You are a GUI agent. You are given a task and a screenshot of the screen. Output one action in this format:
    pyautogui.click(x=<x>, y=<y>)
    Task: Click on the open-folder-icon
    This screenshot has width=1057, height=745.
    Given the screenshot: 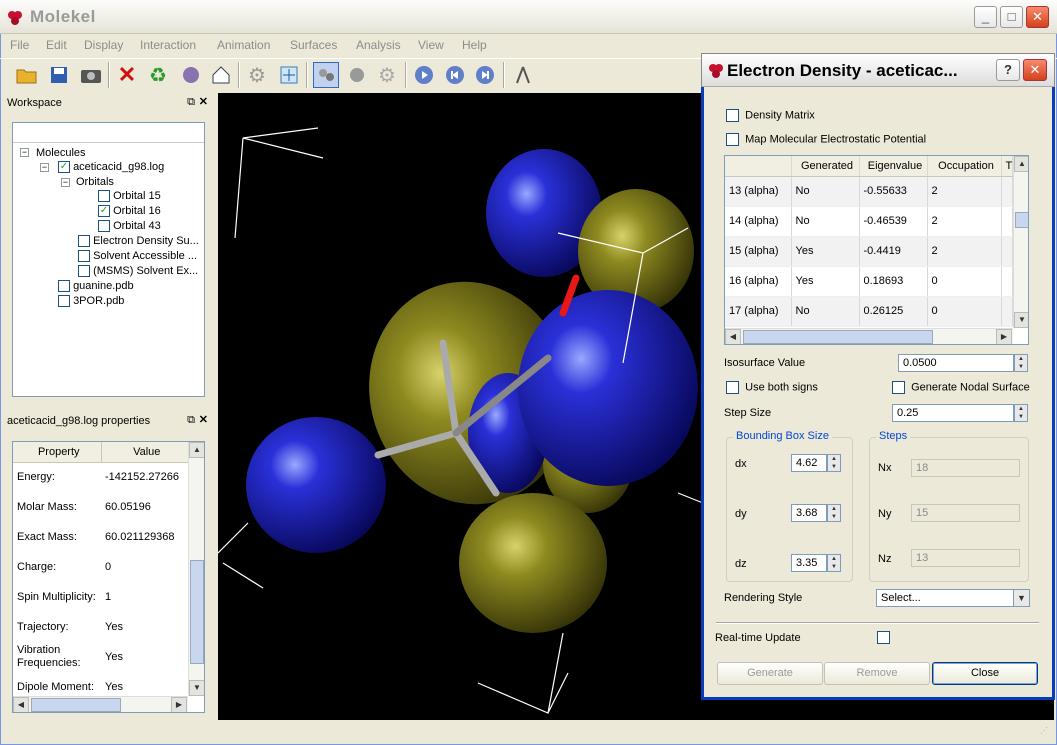 What is the action you would take?
    pyautogui.click(x=27, y=75)
    